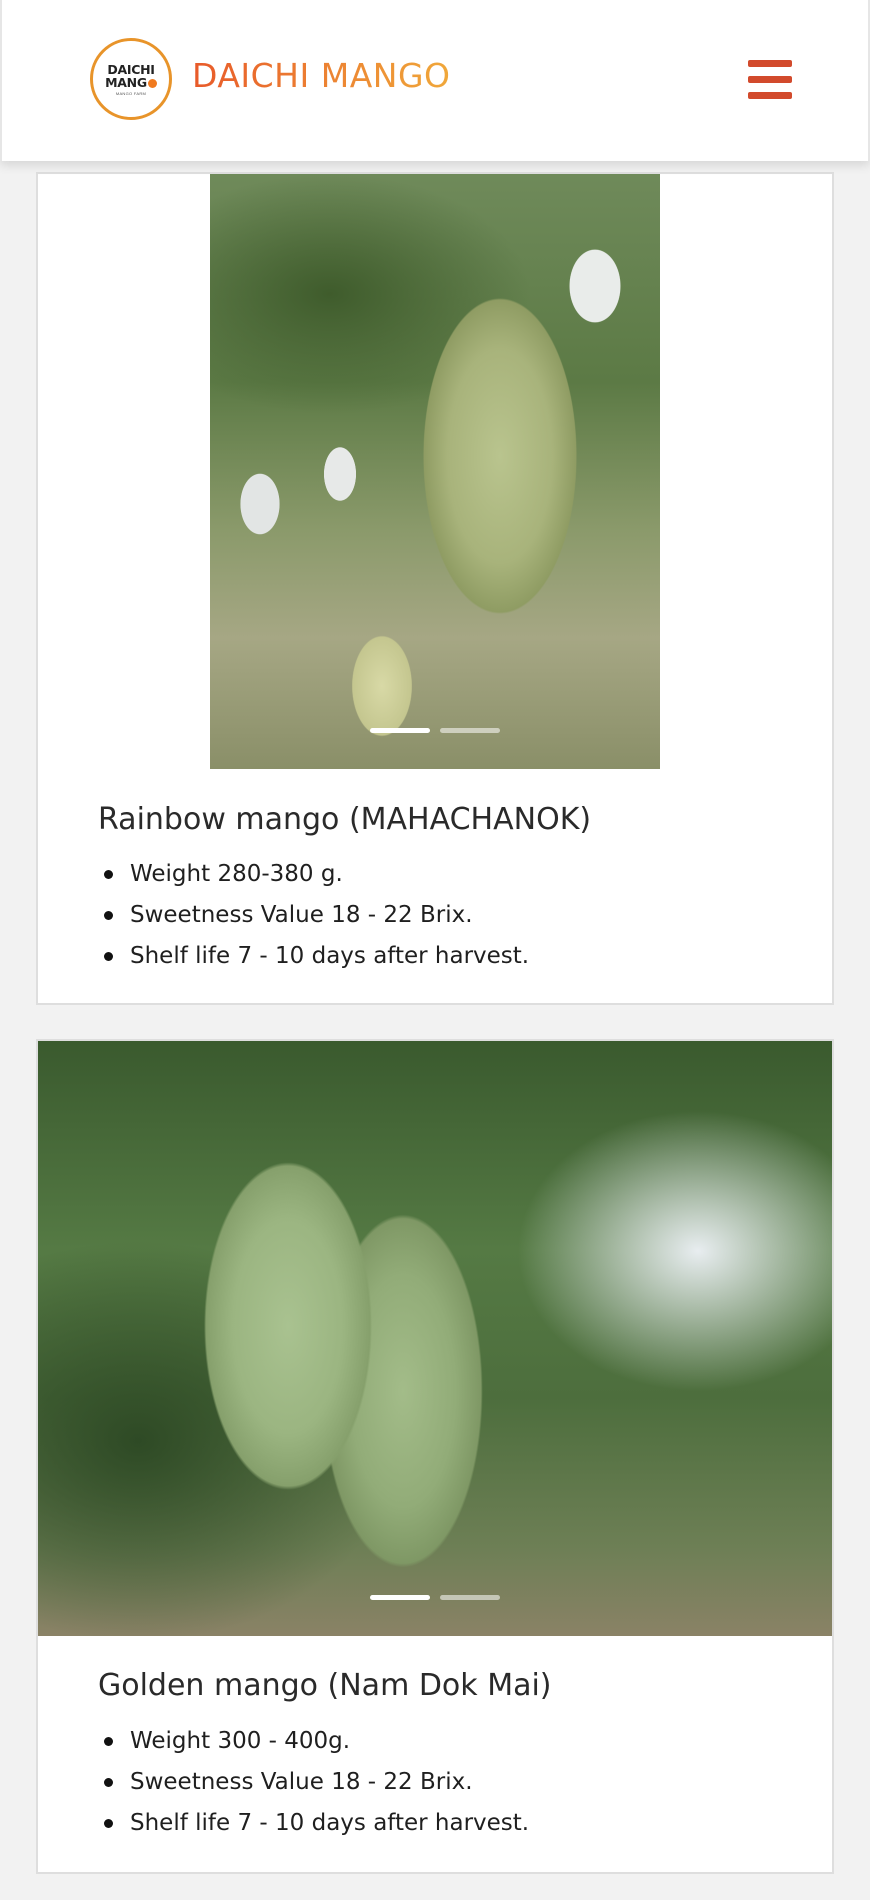 This screenshot has width=870, height=1900. I want to click on spec-weight: Weight 280-380 g., so click(313, 874).